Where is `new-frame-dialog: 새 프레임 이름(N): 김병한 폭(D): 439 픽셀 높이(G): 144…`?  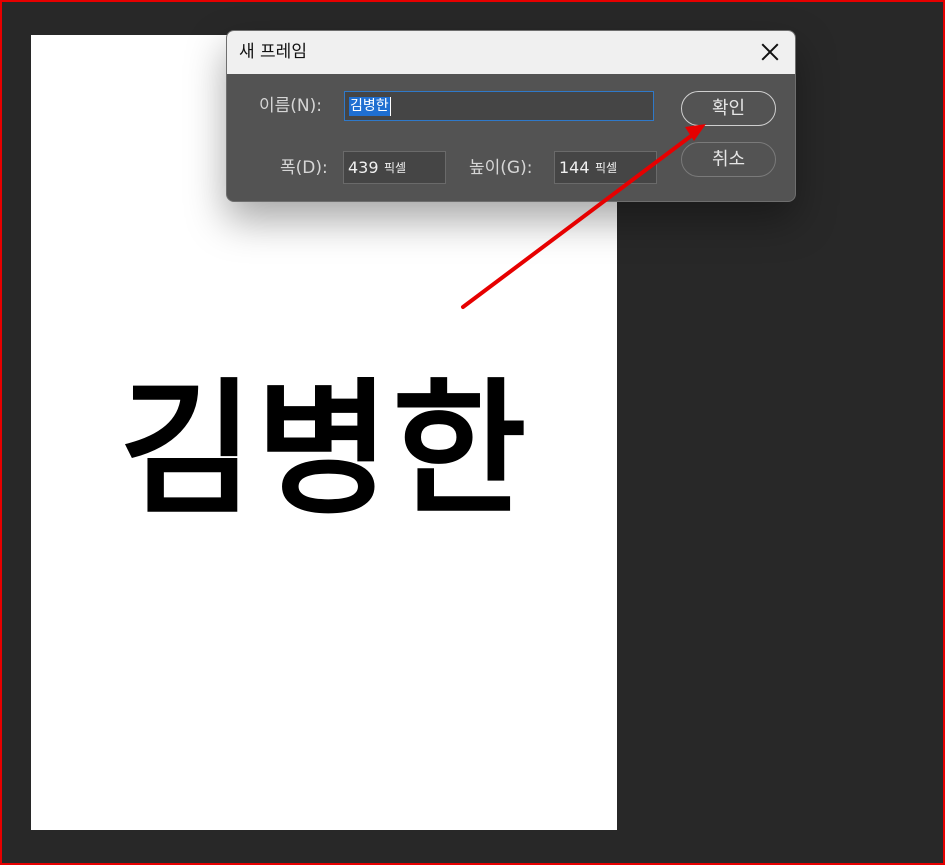 new-frame-dialog: 새 프레임 이름(N): 김병한 폭(D): 439 픽셀 높이(G): 144… is located at coordinates (511, 116).